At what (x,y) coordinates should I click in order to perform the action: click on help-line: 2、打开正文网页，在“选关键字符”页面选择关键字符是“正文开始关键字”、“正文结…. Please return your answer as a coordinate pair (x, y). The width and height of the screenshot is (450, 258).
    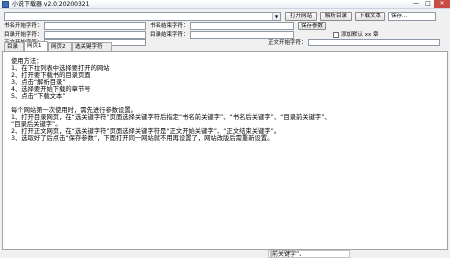
    Looking at the image, I should click on (146, 131).